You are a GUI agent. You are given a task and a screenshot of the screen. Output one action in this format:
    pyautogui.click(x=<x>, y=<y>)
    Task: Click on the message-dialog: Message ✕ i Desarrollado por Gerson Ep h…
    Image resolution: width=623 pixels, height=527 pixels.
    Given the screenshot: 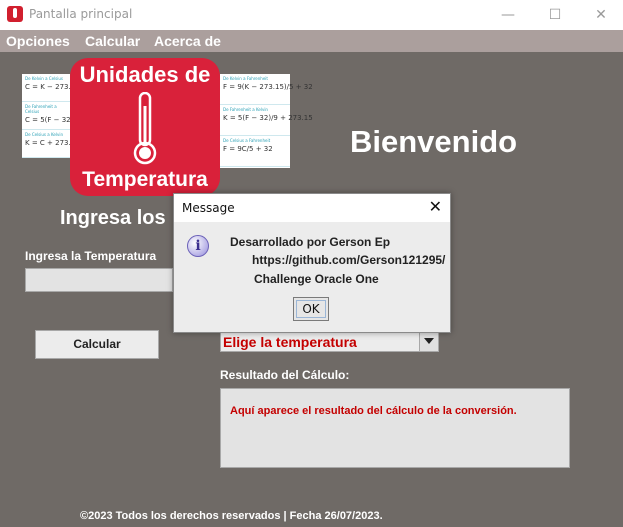 What is the action you would take?
    pyautogui.click(x=312, y=263)
    